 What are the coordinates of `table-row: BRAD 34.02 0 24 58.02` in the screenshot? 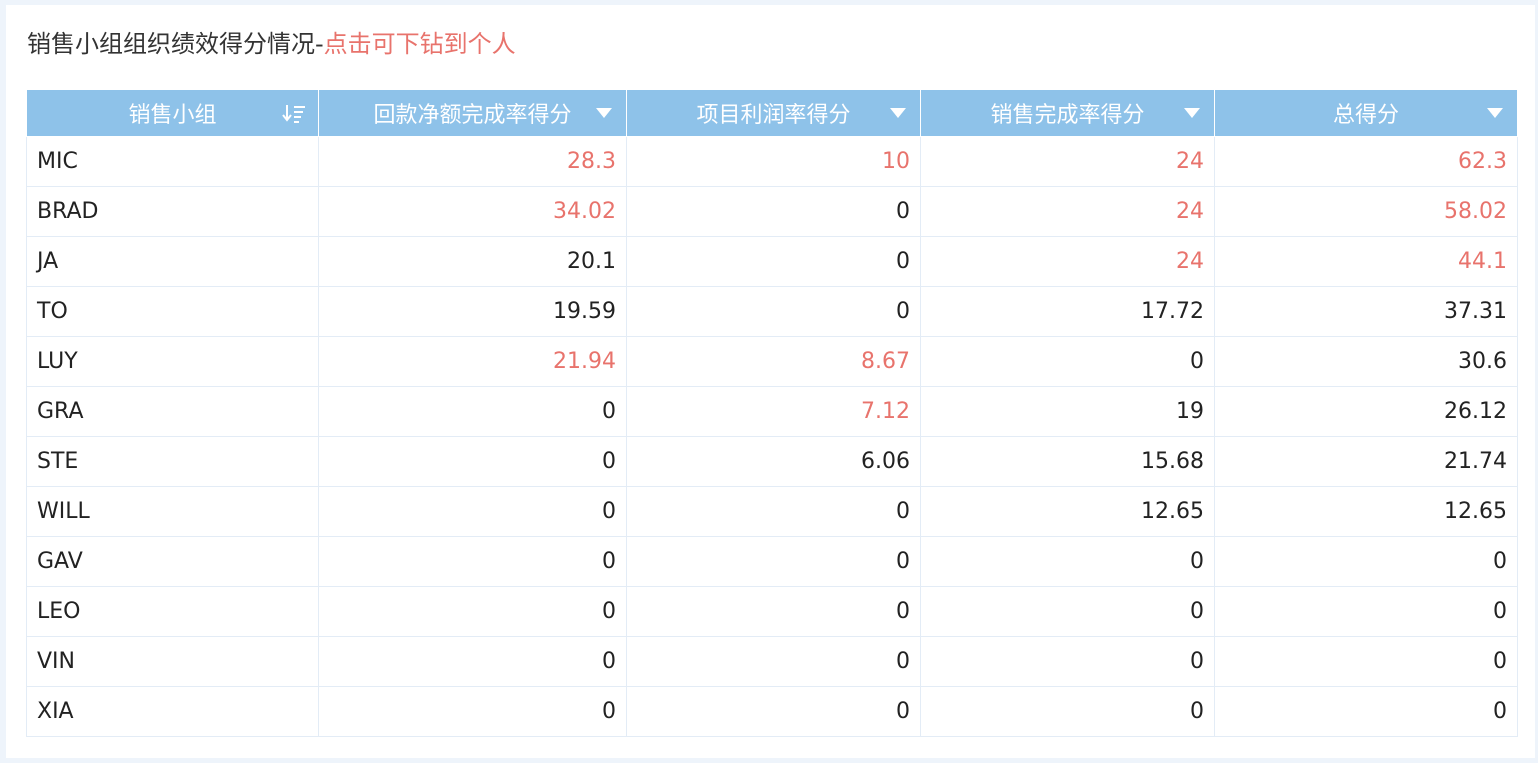 It's located at (772, 211).